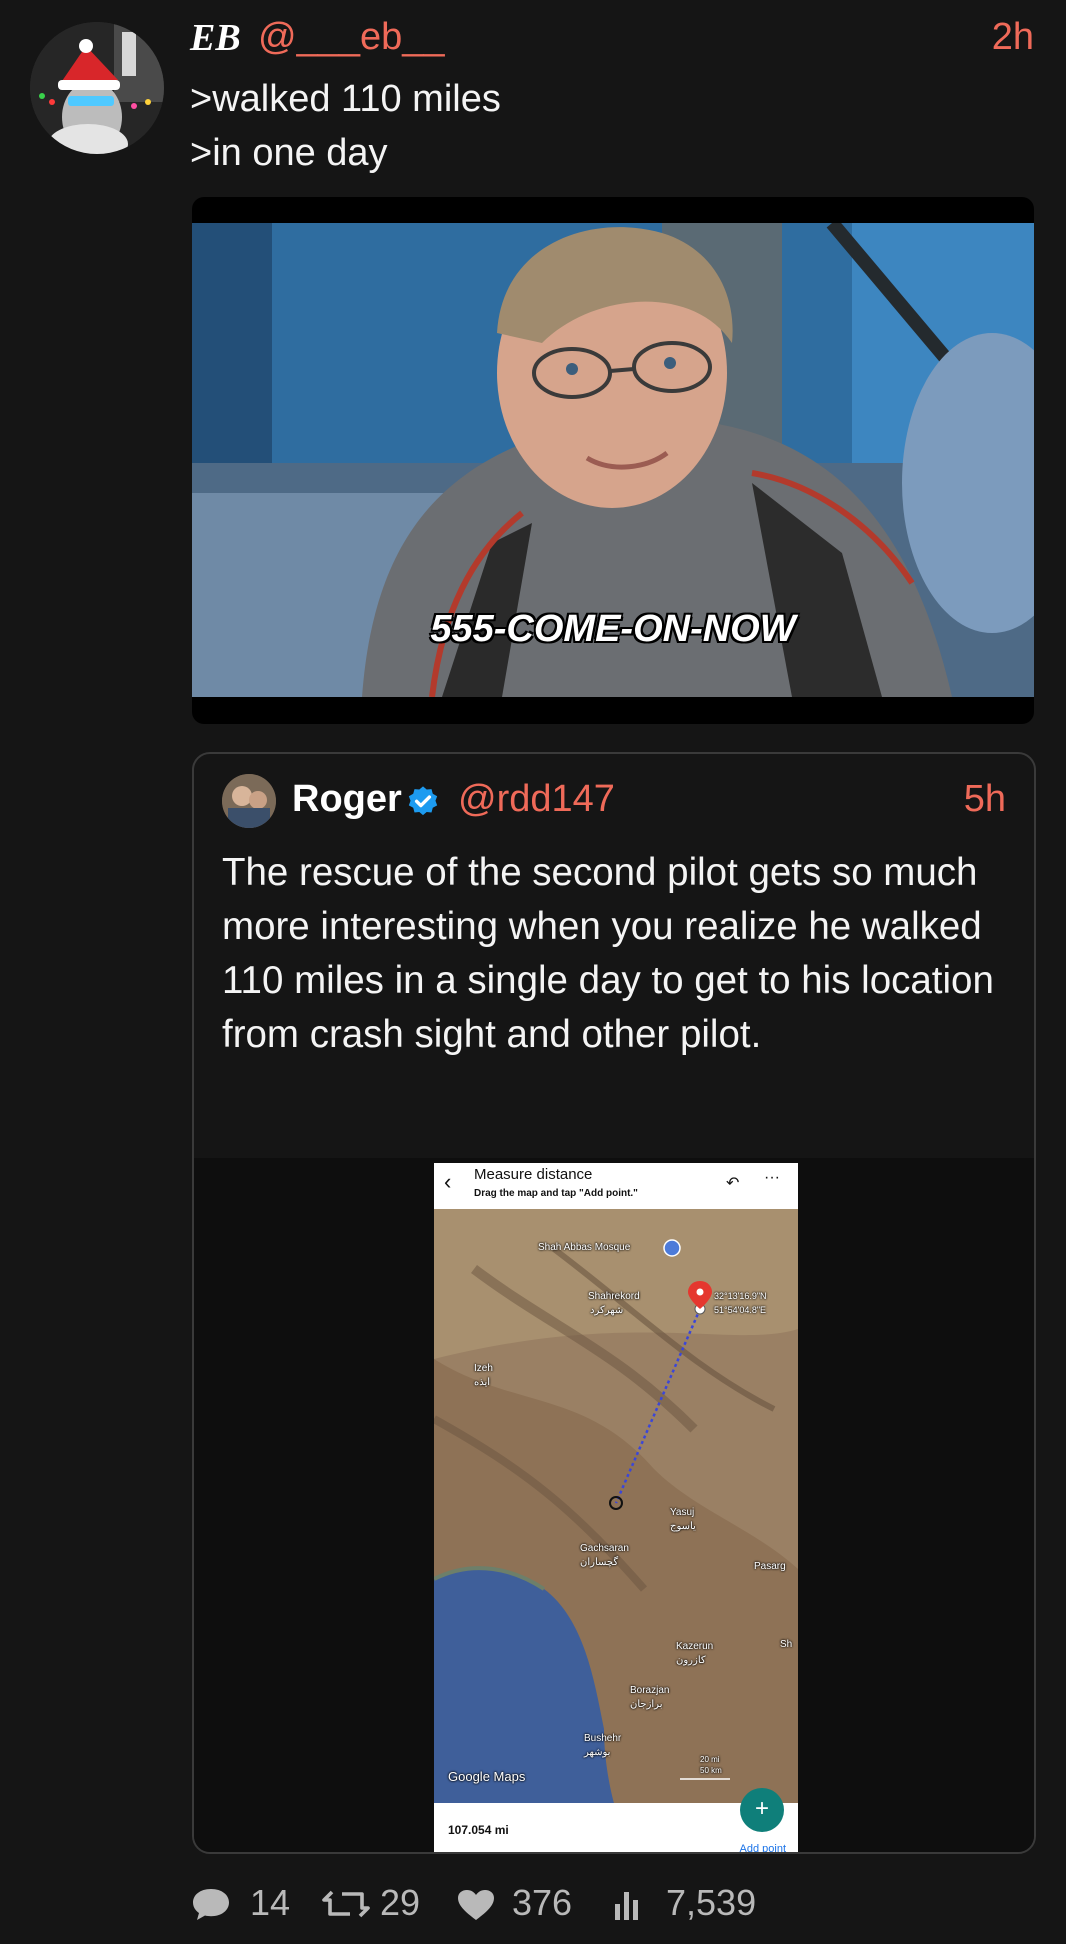  What do you see at coordinates (607, 1310) in the screenshot?
I see `map-label-shahrekord-fa: شهرکرد` at bounding box center [607, 1310].